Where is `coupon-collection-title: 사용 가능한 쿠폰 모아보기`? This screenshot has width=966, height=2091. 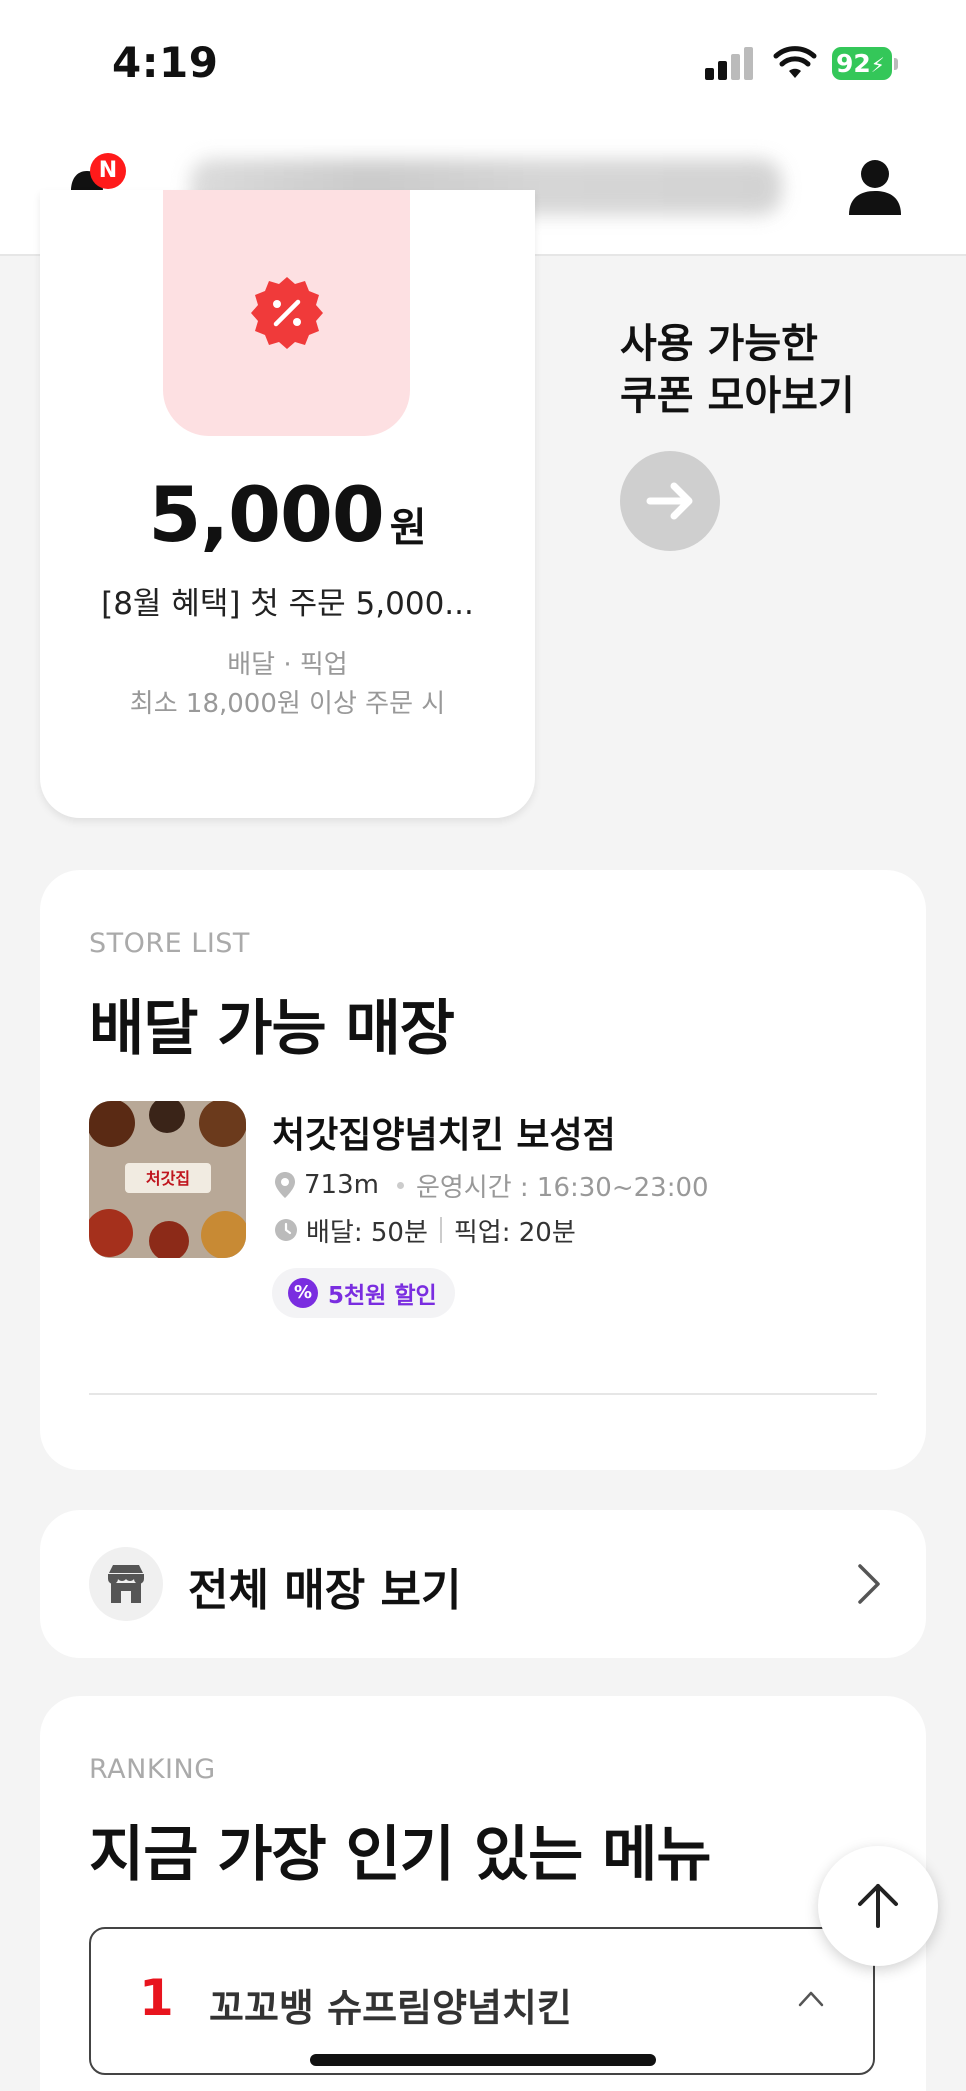 coupon-collection-title: 사용 가능한 쿠폰 모아보기 is located at coordinates (737, 370).